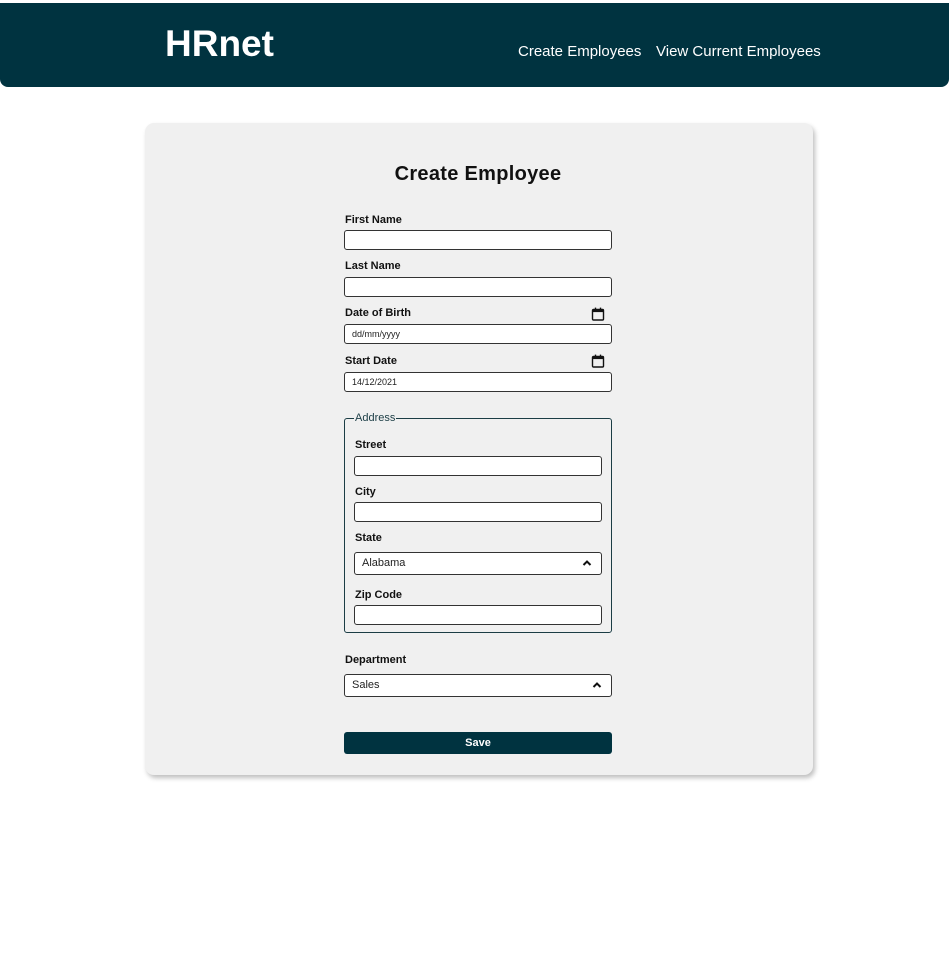  Describe the element at coordinates (478, 240) in the screenshot. I see `first-name-input` at that location.